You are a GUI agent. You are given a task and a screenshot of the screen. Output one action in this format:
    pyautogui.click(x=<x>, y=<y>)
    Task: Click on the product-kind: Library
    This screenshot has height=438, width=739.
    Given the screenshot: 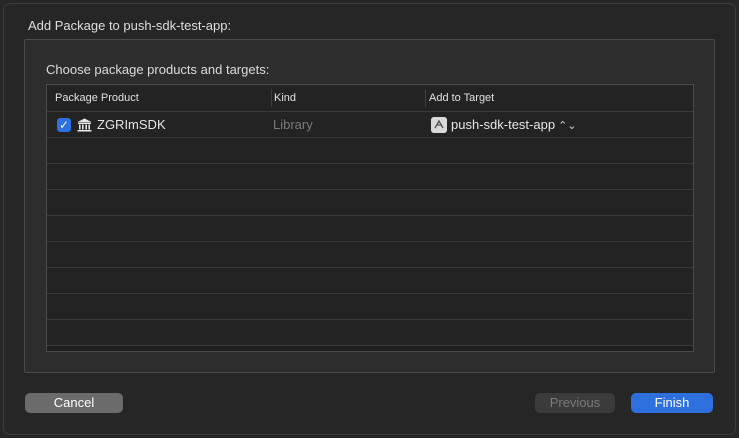 What is the action you would take?
    pyautogui.click(x=293, y=124)
    